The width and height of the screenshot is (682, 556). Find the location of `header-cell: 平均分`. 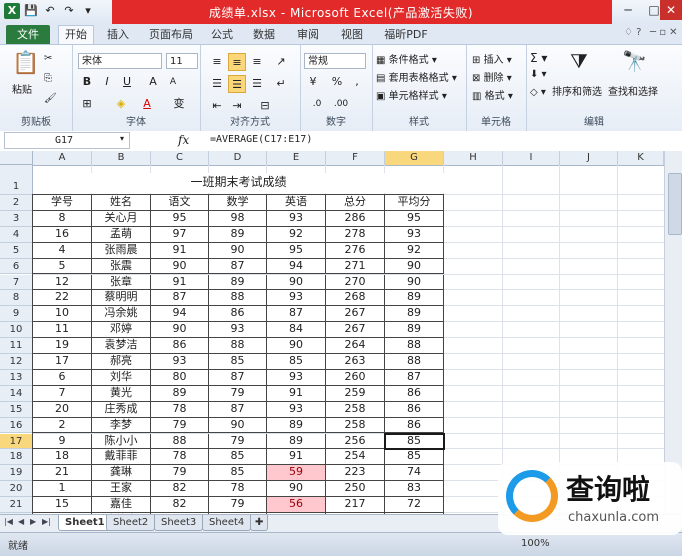

header-cell: 平均分 is located at coordinates (414, 203).